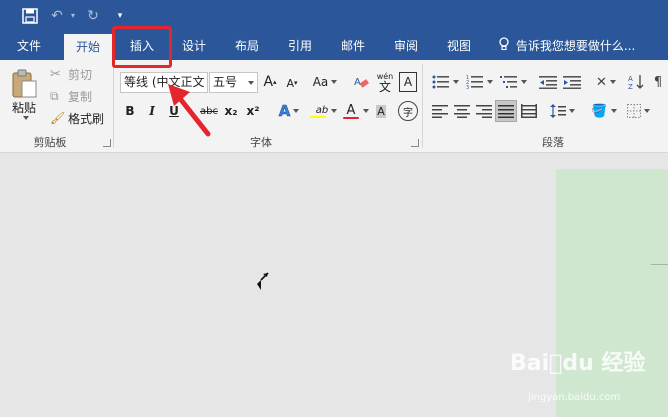 The image size is (668, 417). I want to click on bold-button: B, so click(130, 111).